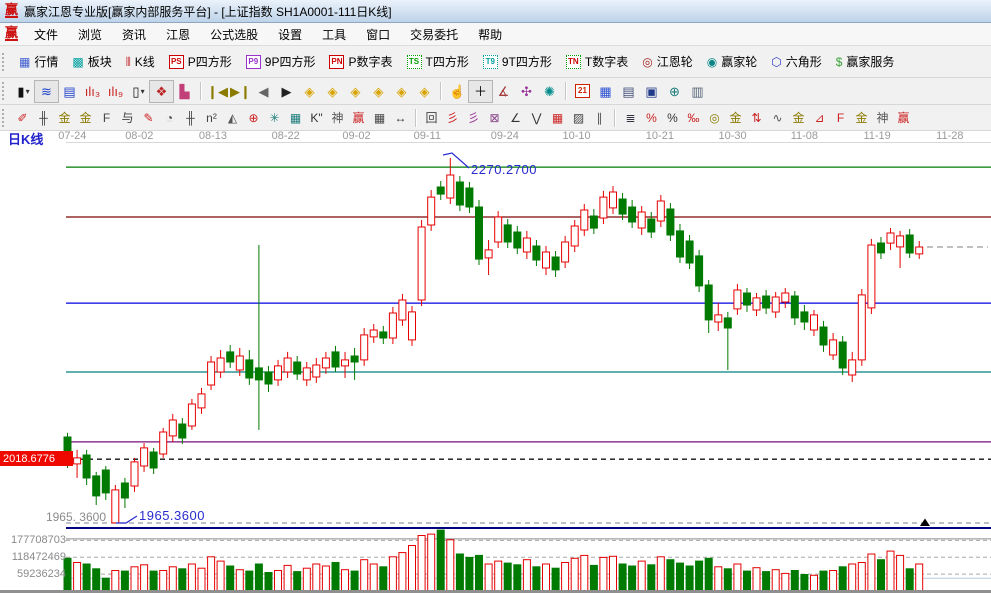 The image size is (991, 593). I want to click on t-digit-table-button: TN T数字表, so click(597, 62).